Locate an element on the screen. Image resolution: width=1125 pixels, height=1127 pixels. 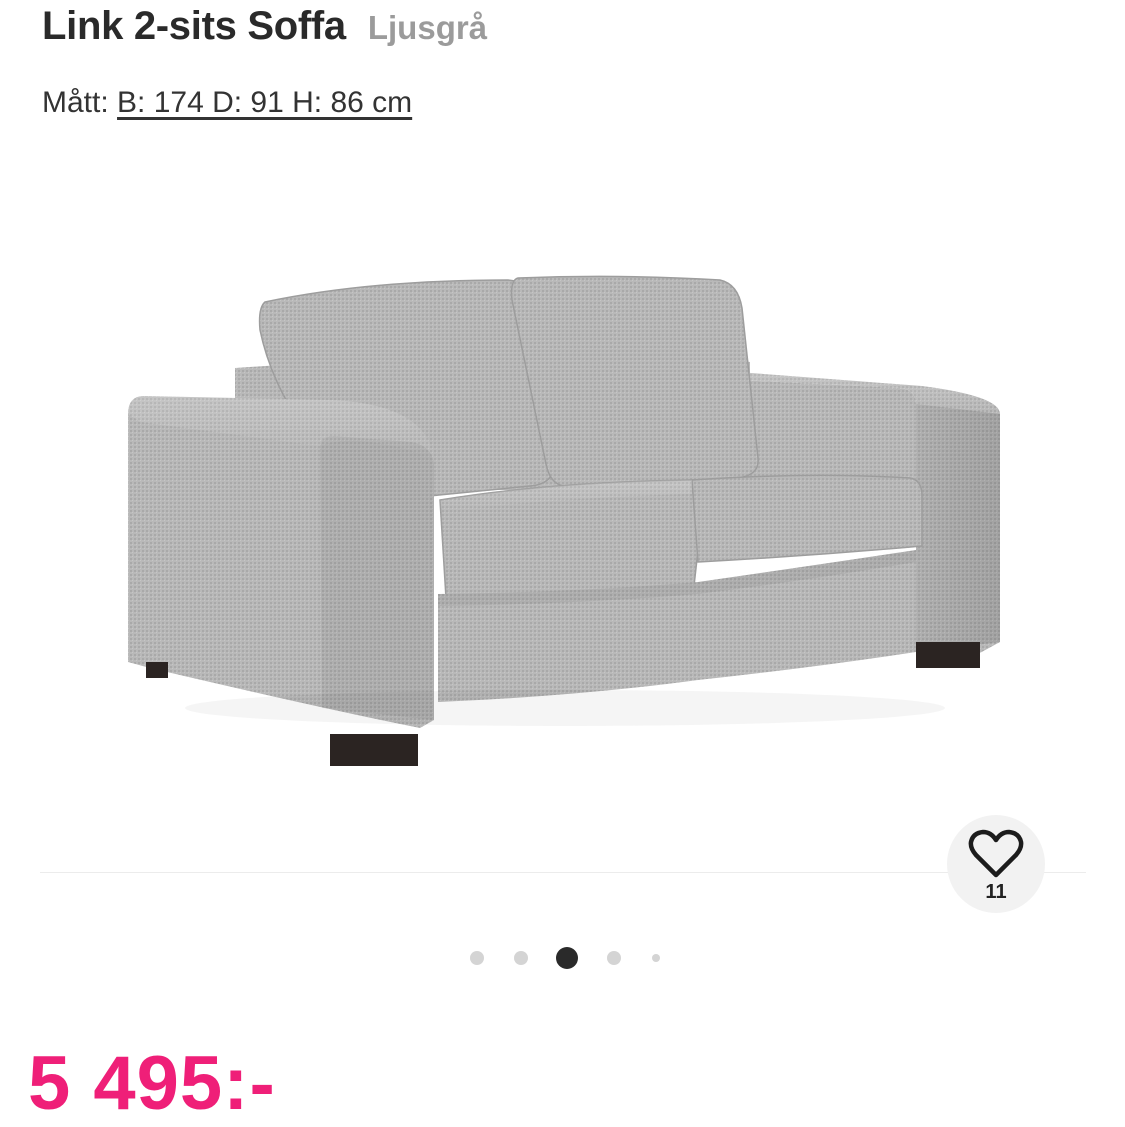
dimensions-link: B: 174 D: 91 H: 86 cm is located at coordinates (264, 102).